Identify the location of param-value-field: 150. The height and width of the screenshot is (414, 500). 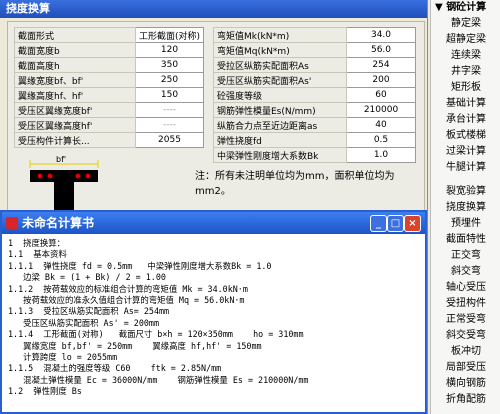
(169, 95).